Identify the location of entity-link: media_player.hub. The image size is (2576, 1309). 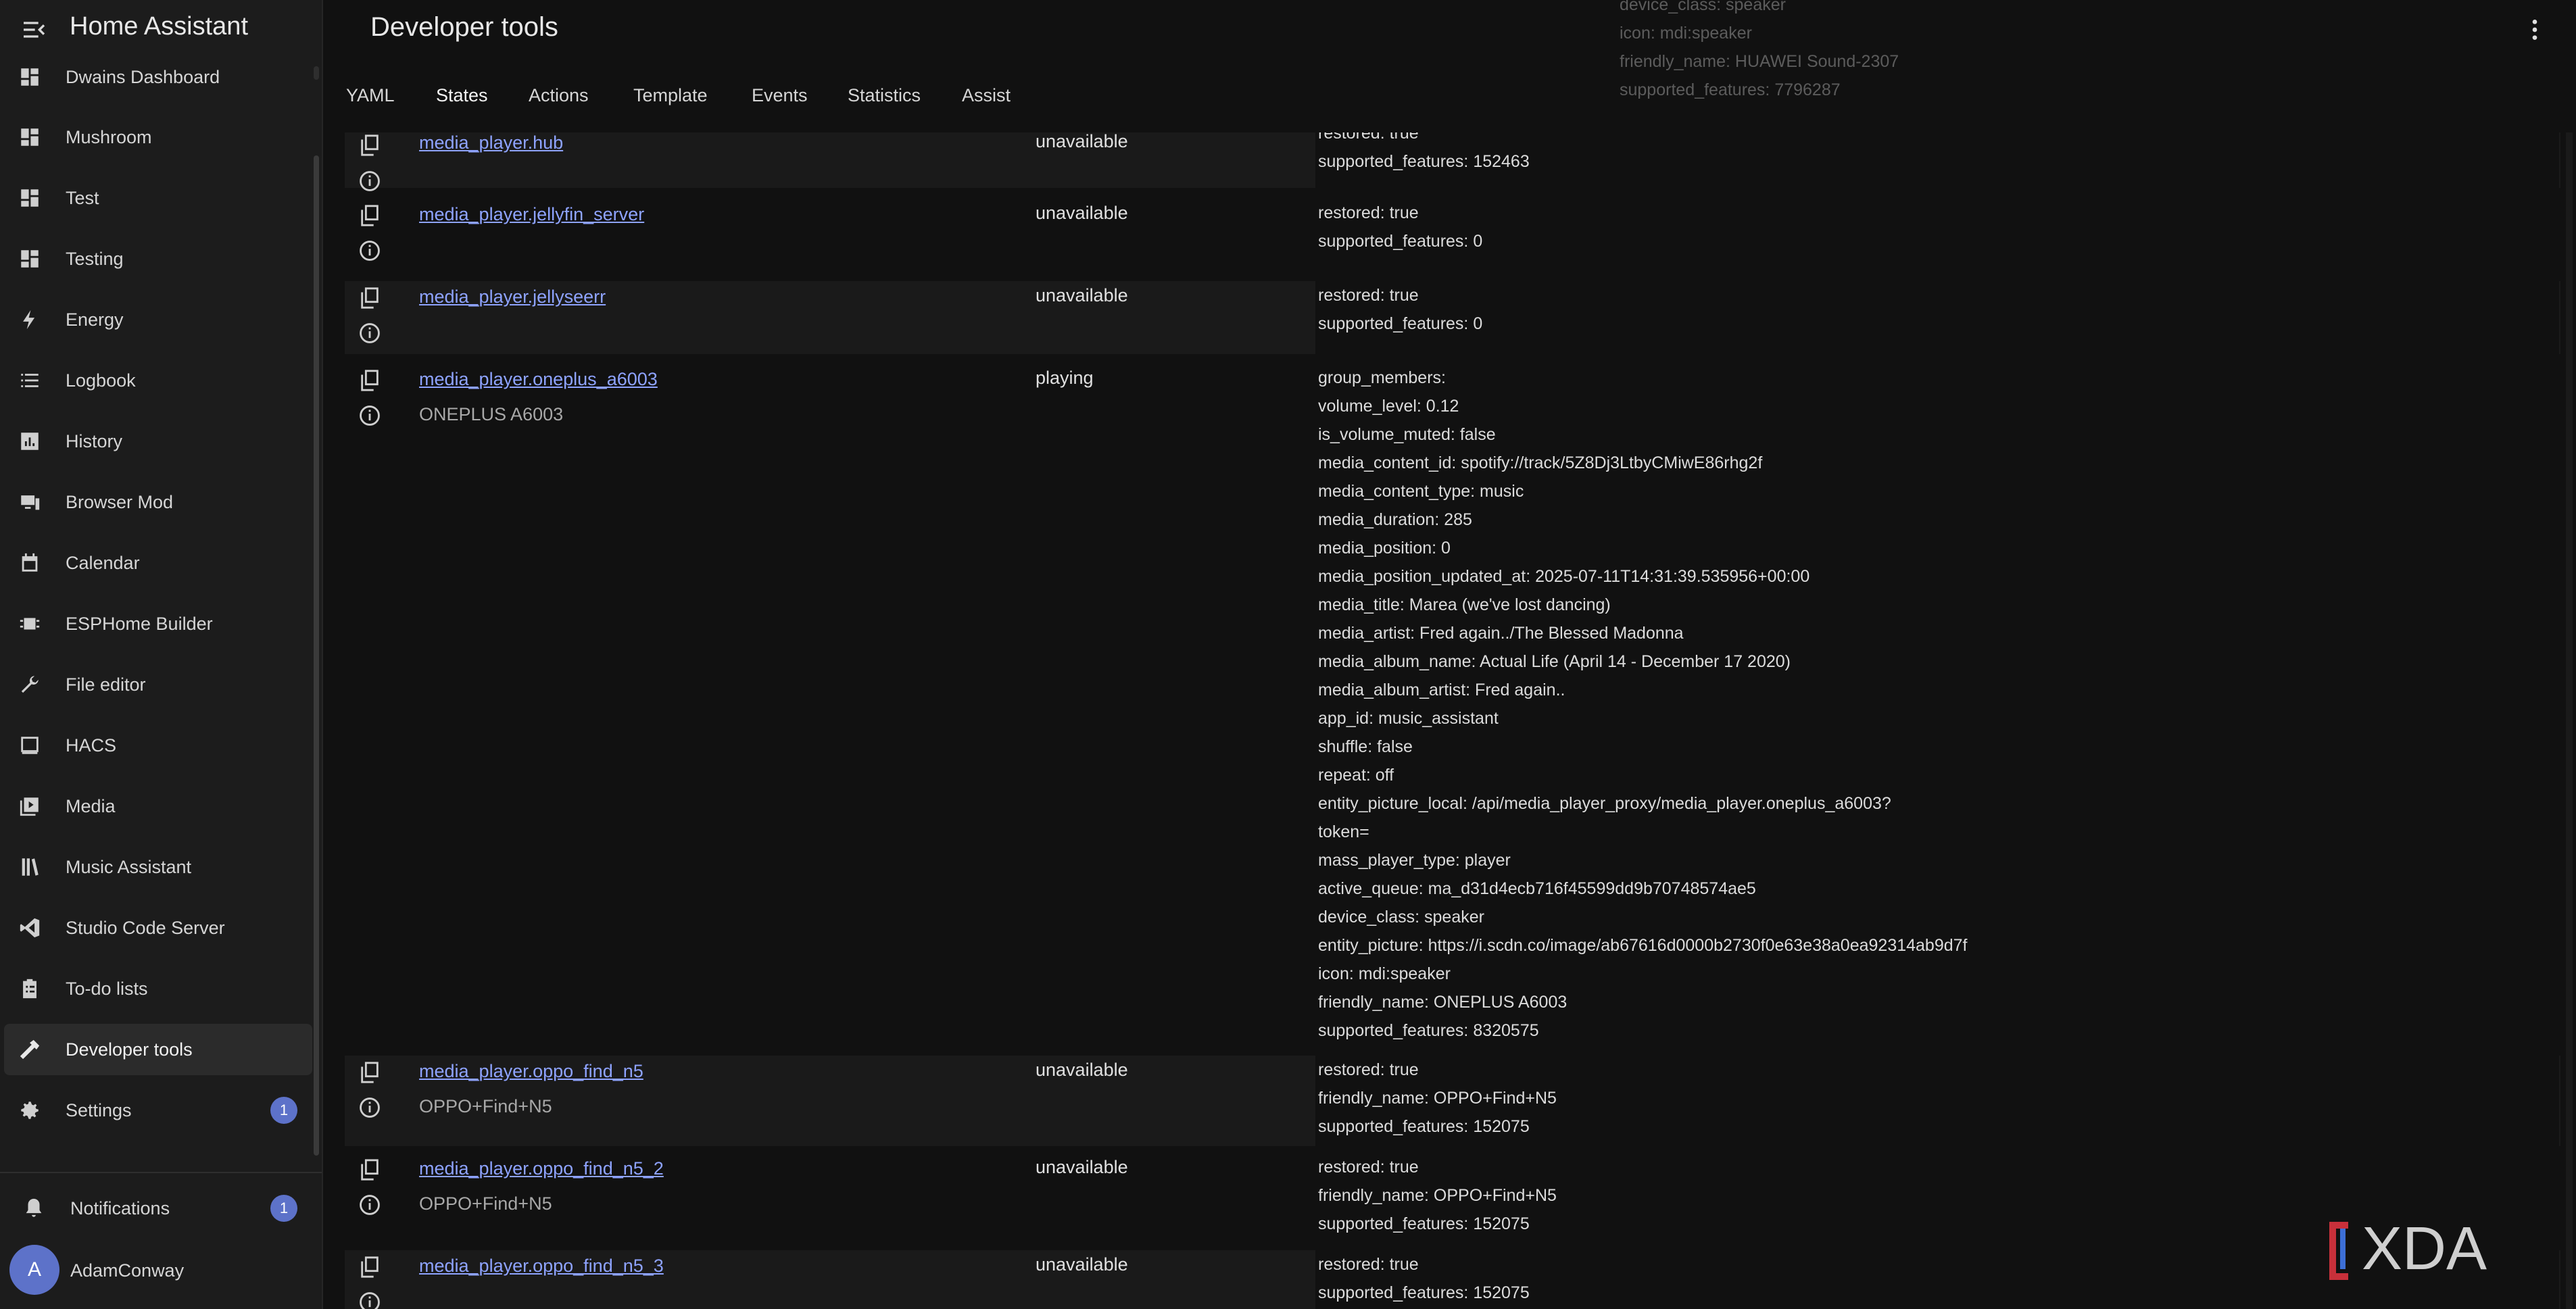
(491, 142).